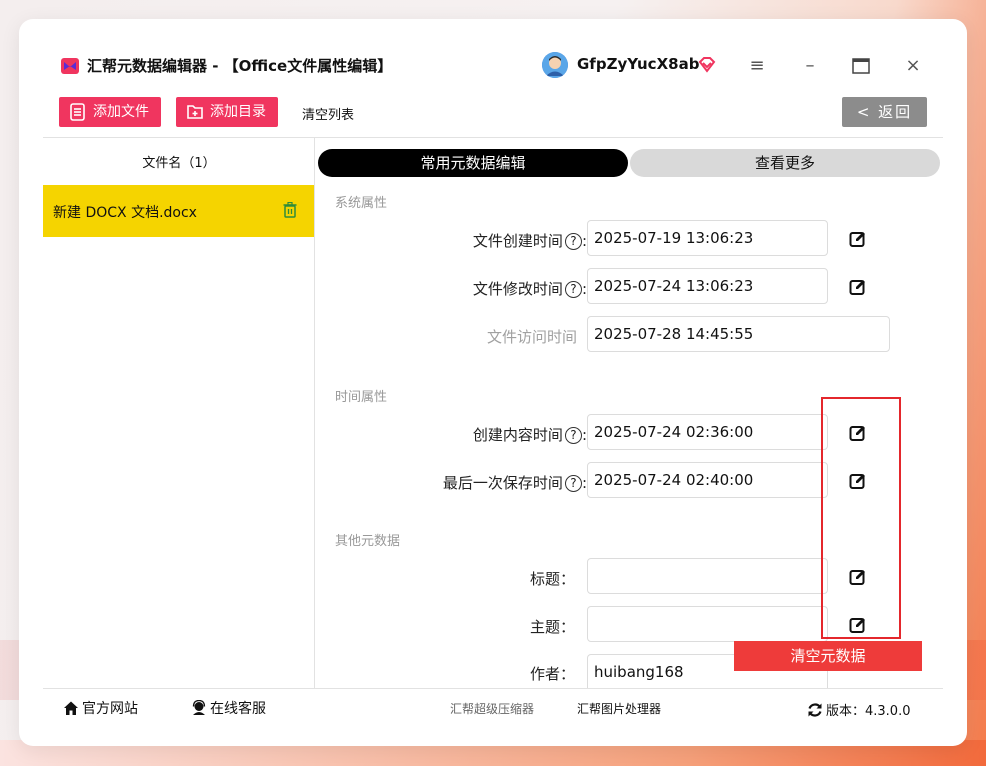 This screenshot has height=766, width=986. I want to click on last-saved-field: 2025-07-24 02:40:00, so click(707, 480).